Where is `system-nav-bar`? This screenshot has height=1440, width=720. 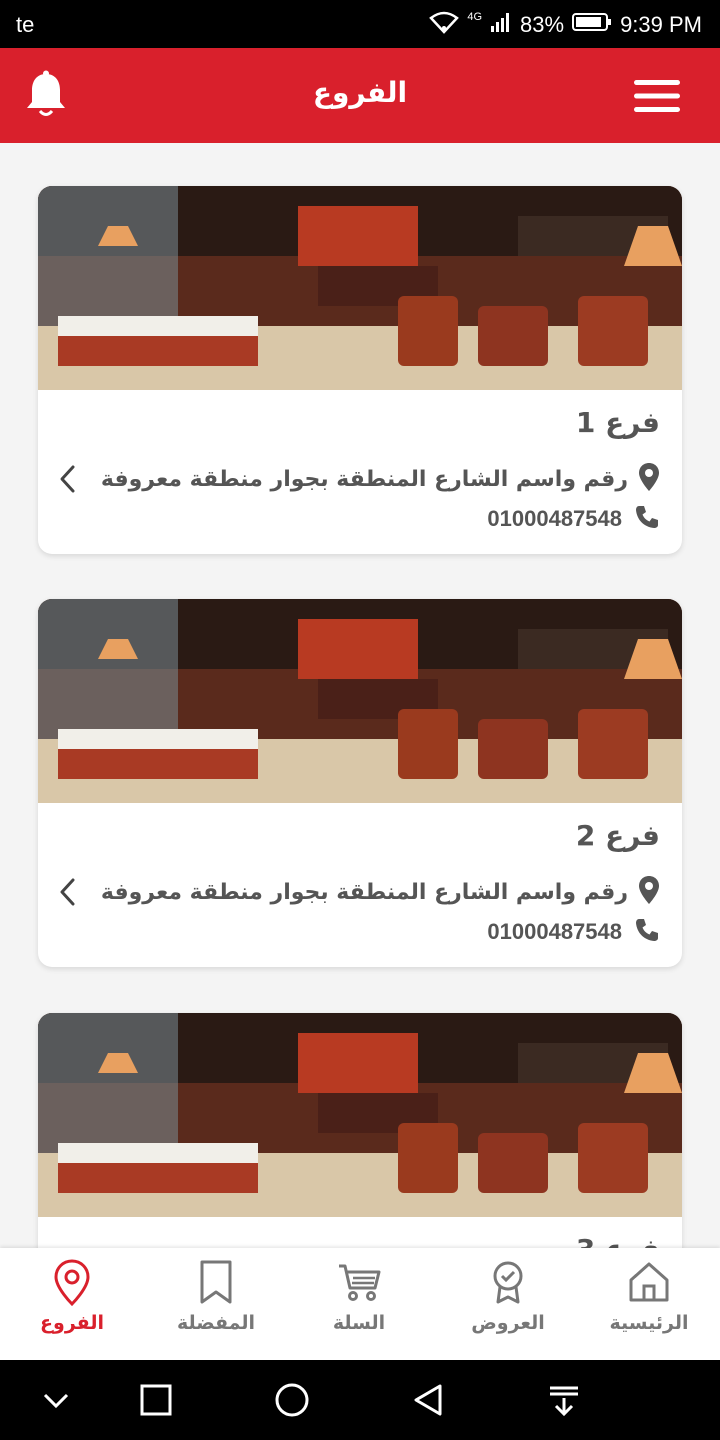
system-nav-bar is located at coordinates (360, 1400).